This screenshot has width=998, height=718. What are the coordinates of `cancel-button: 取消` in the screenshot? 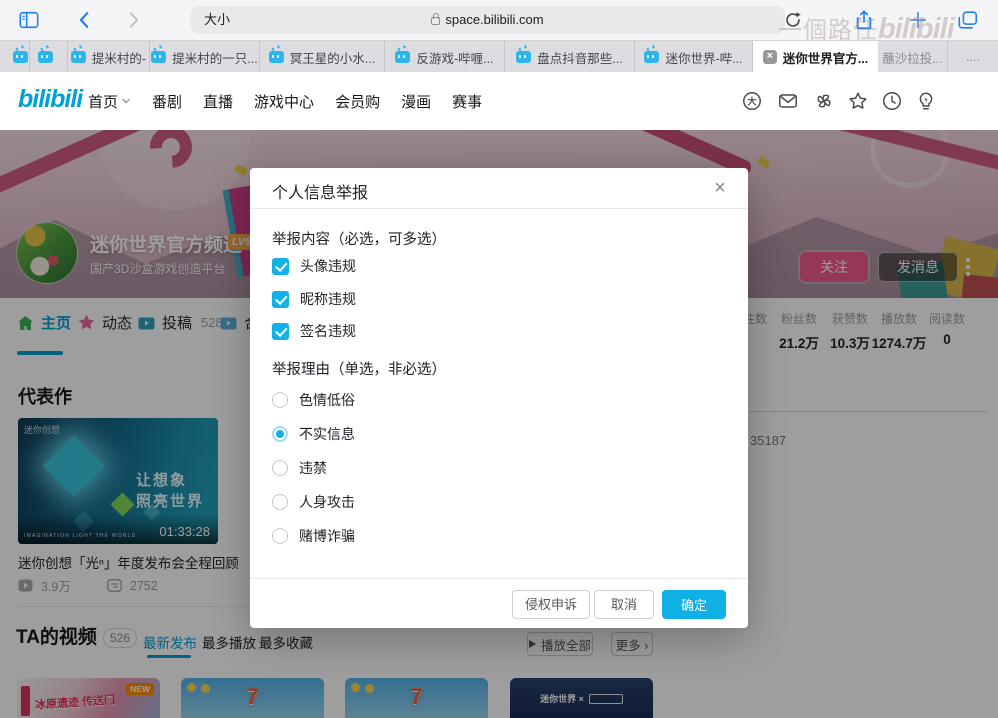 It's located at (624, 604).